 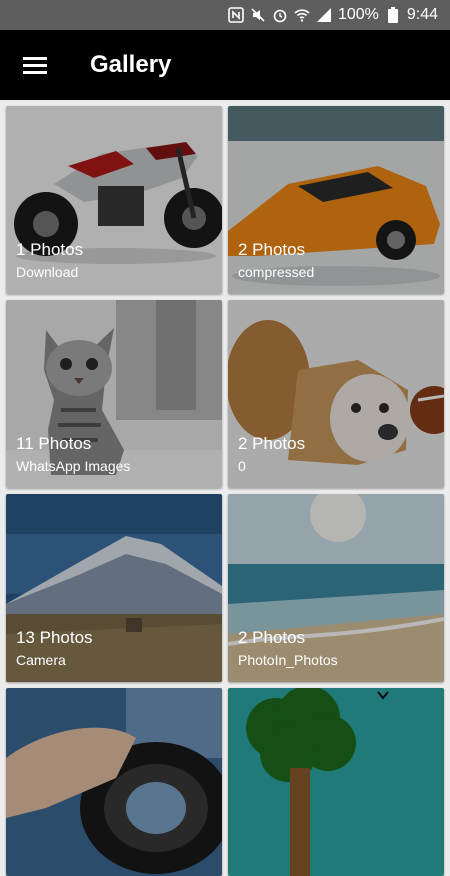 I want to click on battery-percent: 100%, so click(x=358, y=14).